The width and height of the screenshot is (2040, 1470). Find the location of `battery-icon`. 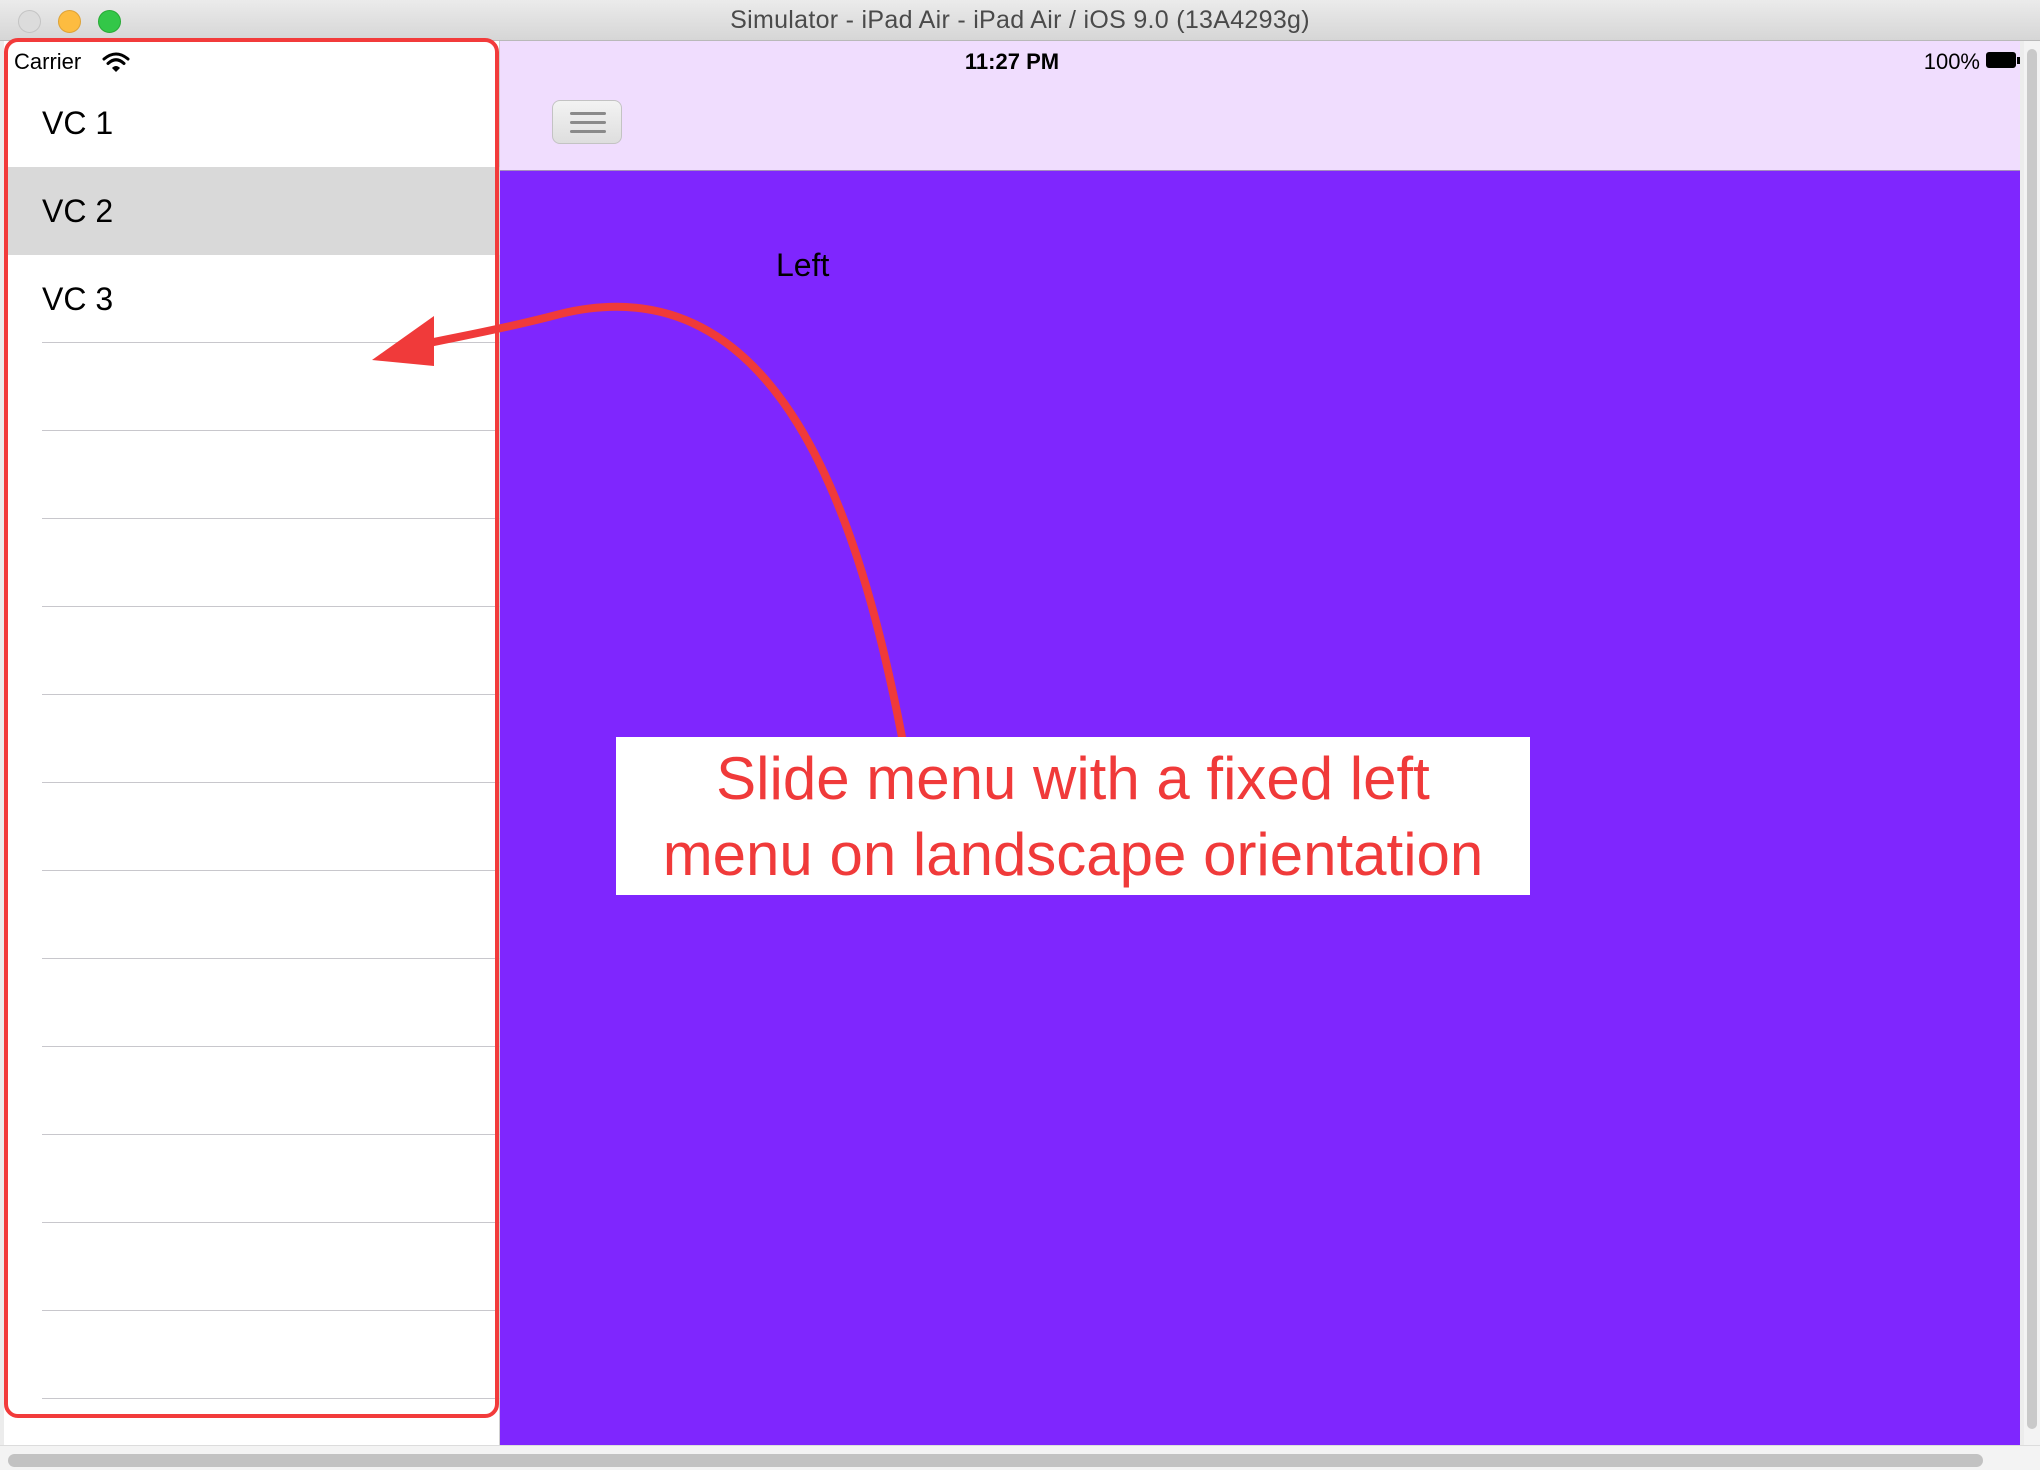

battery-icon is located at coordinates (2001, 60).